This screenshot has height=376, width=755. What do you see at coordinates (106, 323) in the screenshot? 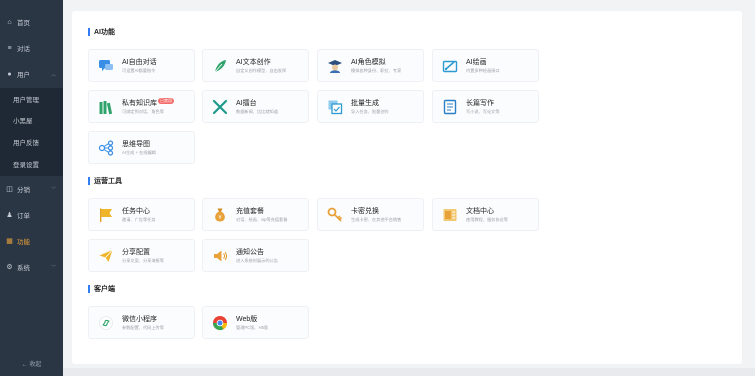
I see `miniprogram-icon` at bounding box center [106, 323].